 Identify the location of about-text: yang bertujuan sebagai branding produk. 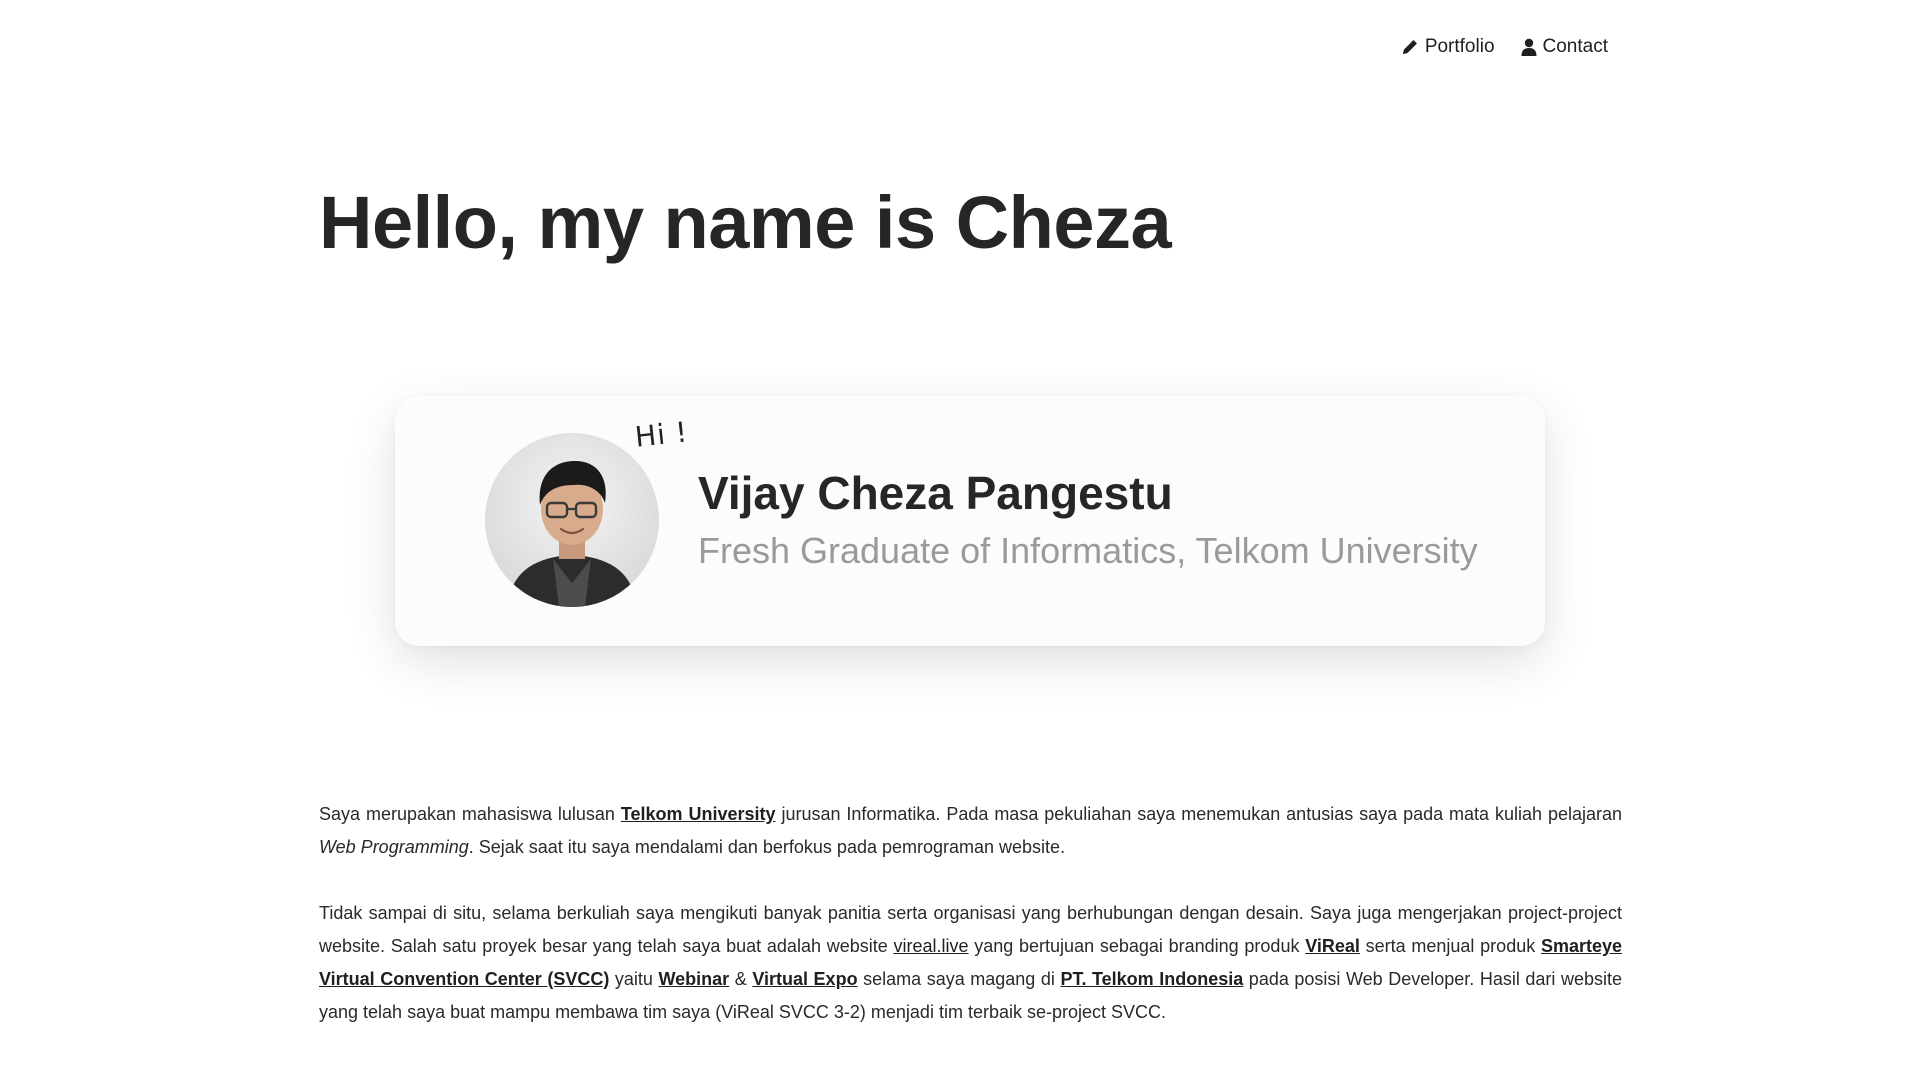
(1137, 946).